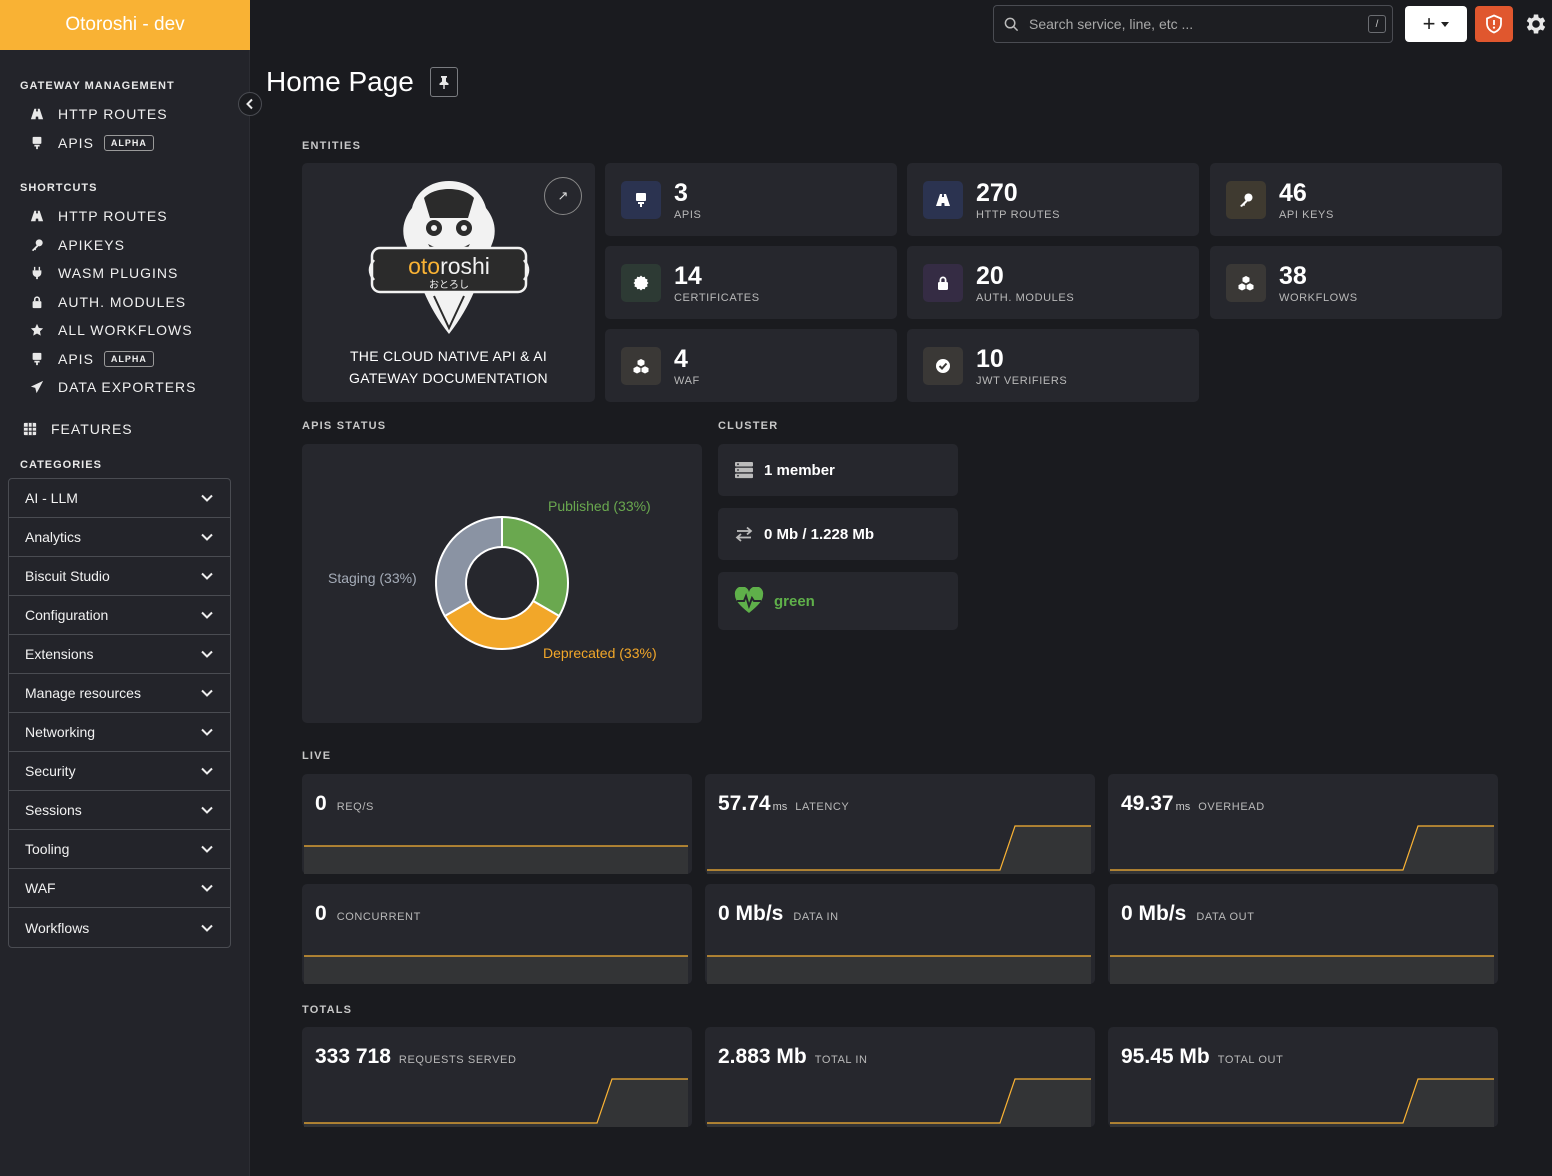  I want to click on heartbeat-icon, so click(749, 600).